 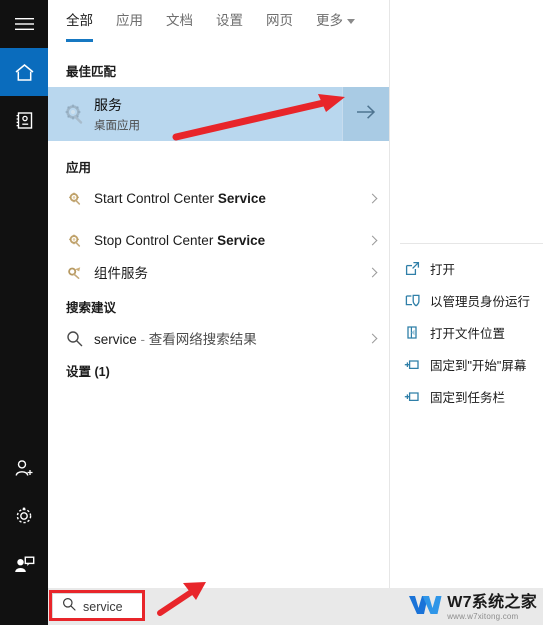 I want to click on search-input-value: service, so click(x=103, y=606).